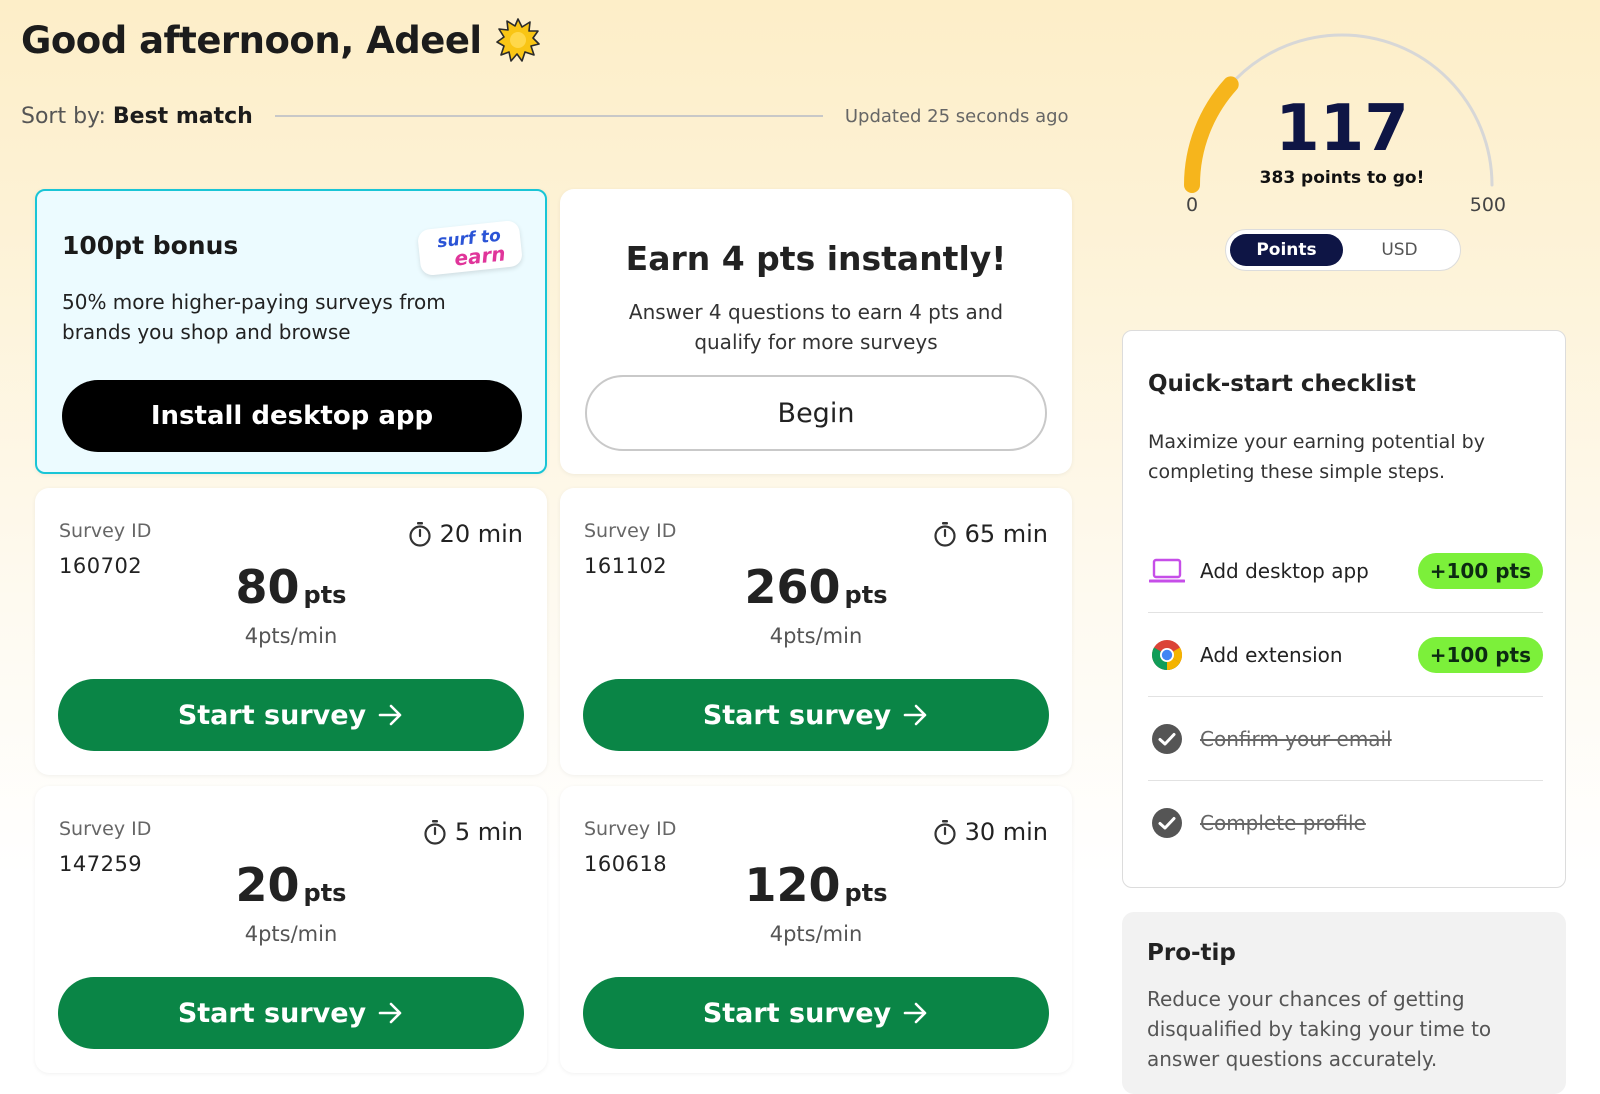 The image size is (1600, 1094). What do you see at coordinates (1399, 250) in the screenshot?
I see `toggle-usd: USD` at bounding box center [1399, 250].